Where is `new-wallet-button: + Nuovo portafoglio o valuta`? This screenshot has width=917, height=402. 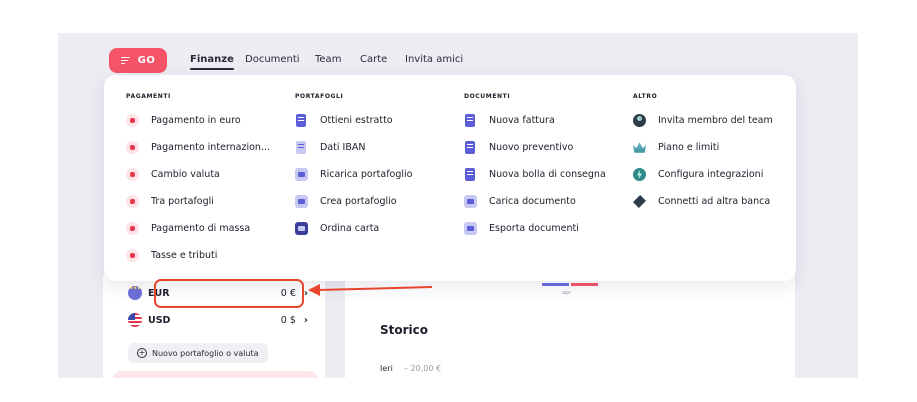 new-wallet-button: + Nuovo portafoglio o valuta is located at coordinates (198, 353).